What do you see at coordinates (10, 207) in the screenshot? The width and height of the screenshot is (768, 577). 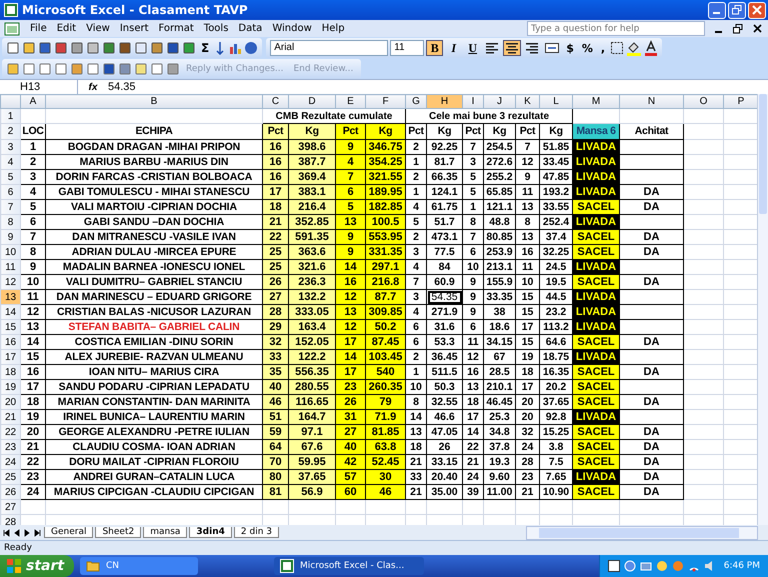 I see `row-header: 7` at bounding box center [10, 207].